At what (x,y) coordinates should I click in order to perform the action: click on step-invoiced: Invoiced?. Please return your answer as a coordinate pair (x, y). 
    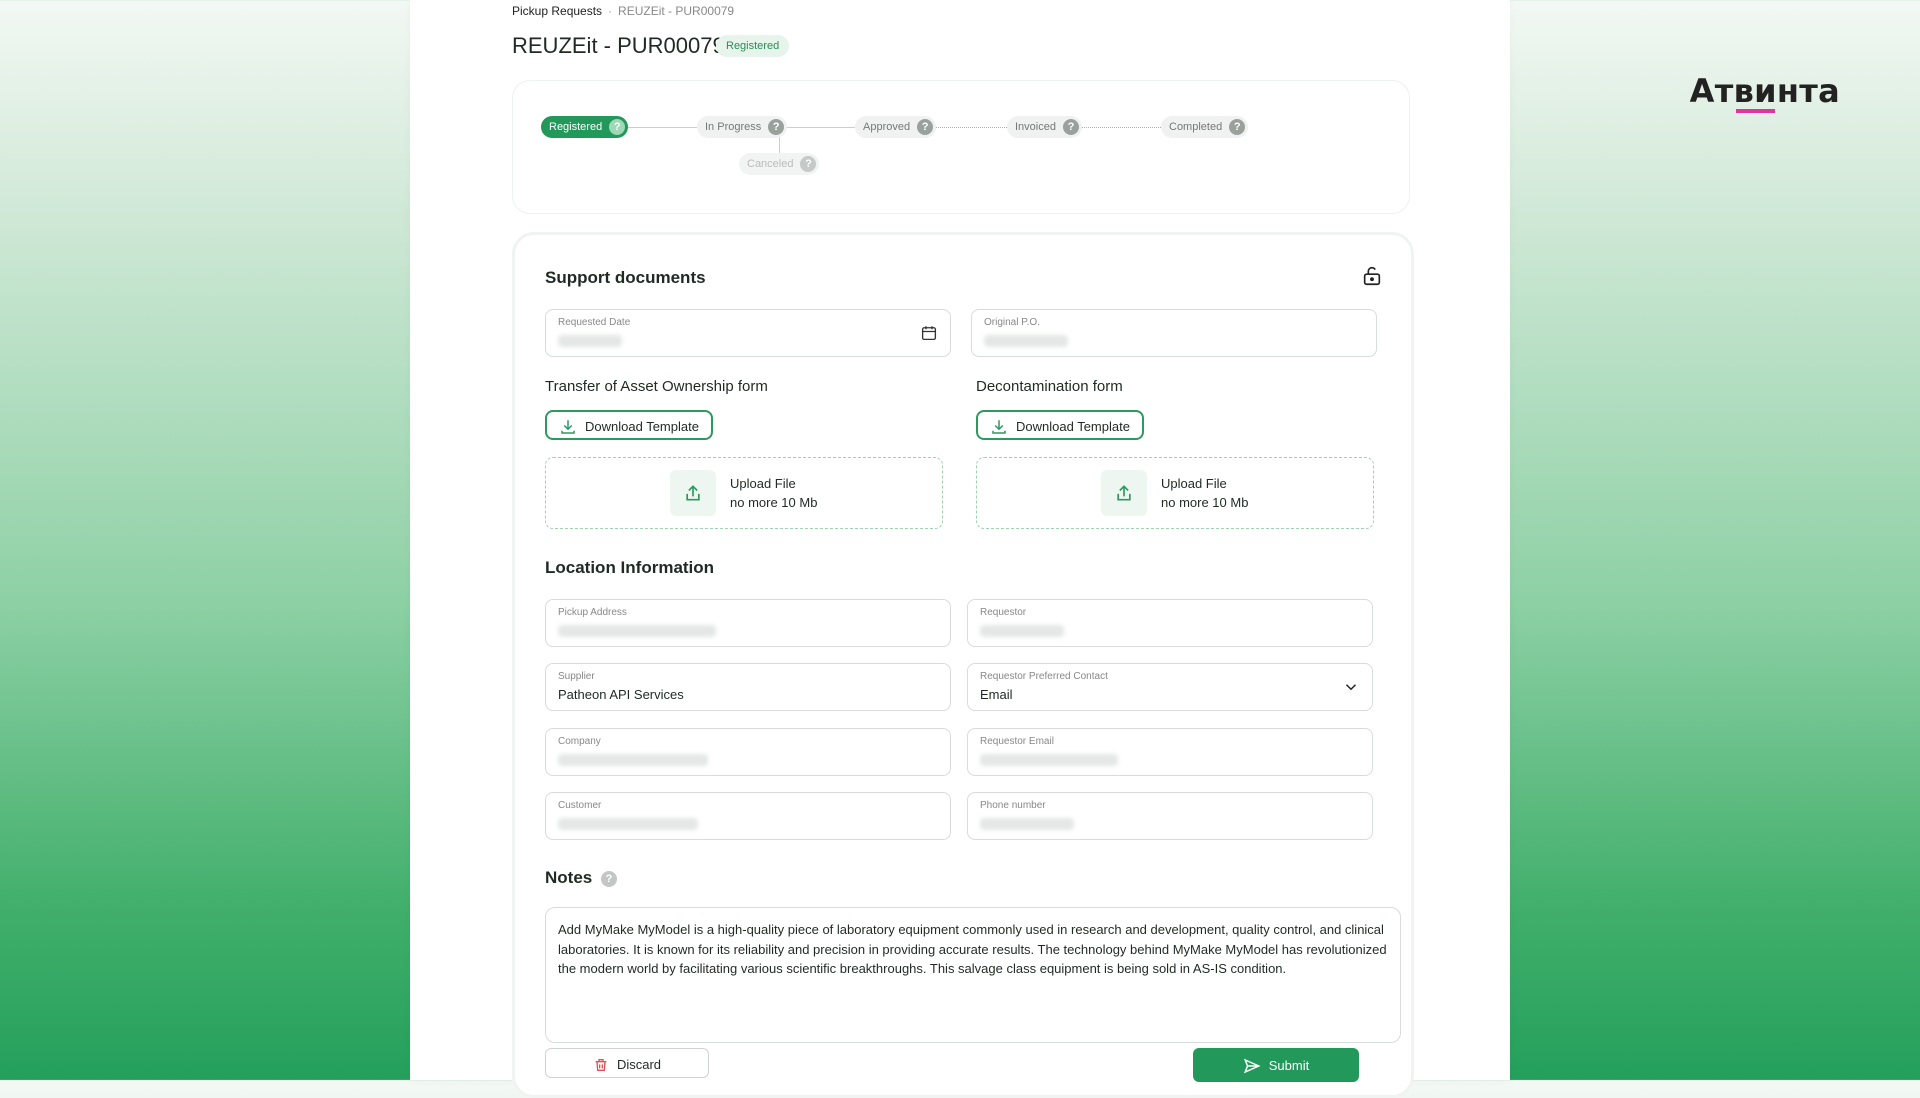
    Looking at the image, I should click on (1044, 127).